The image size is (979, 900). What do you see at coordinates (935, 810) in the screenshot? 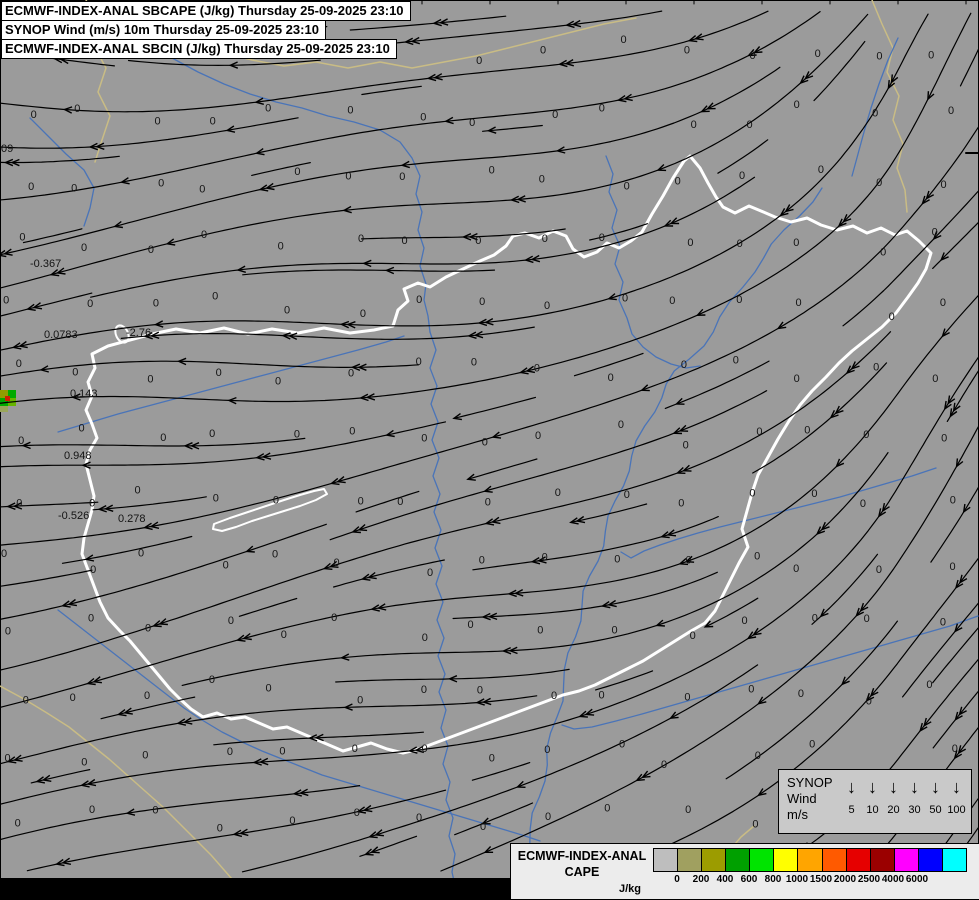
I see `wind-speed-label: 50` at bounding box center [935, 810].